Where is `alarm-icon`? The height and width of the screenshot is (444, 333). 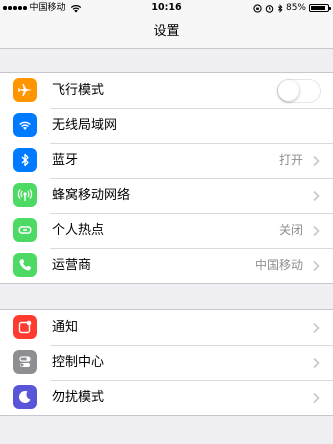
alarm-icon is located at coordinates (269, 8).